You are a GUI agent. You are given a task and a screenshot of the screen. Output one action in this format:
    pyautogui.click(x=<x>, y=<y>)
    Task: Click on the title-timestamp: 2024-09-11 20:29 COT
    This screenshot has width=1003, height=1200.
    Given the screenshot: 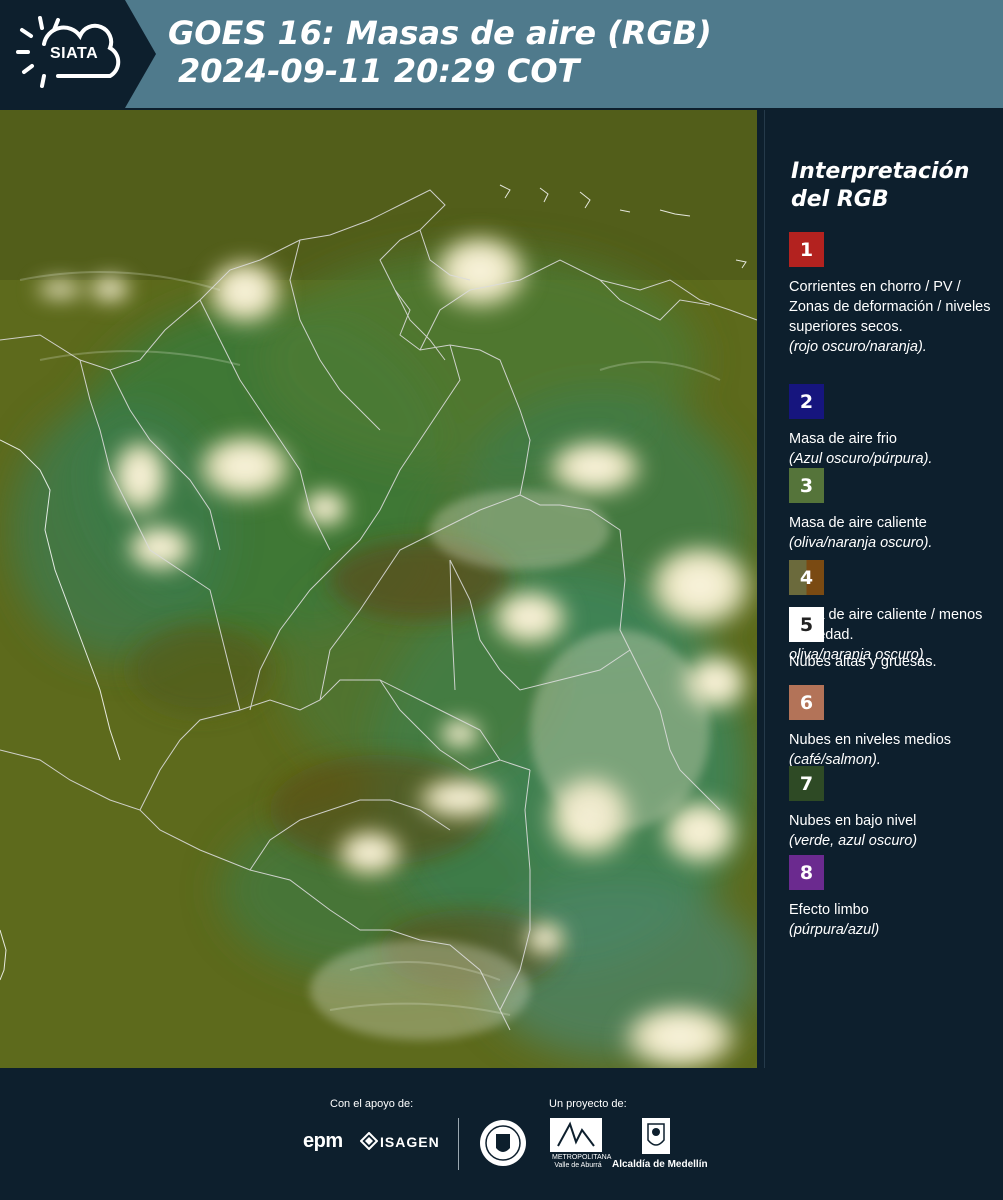 What is the action you would take?
    pyautogui.click(x=379, y=71)
    